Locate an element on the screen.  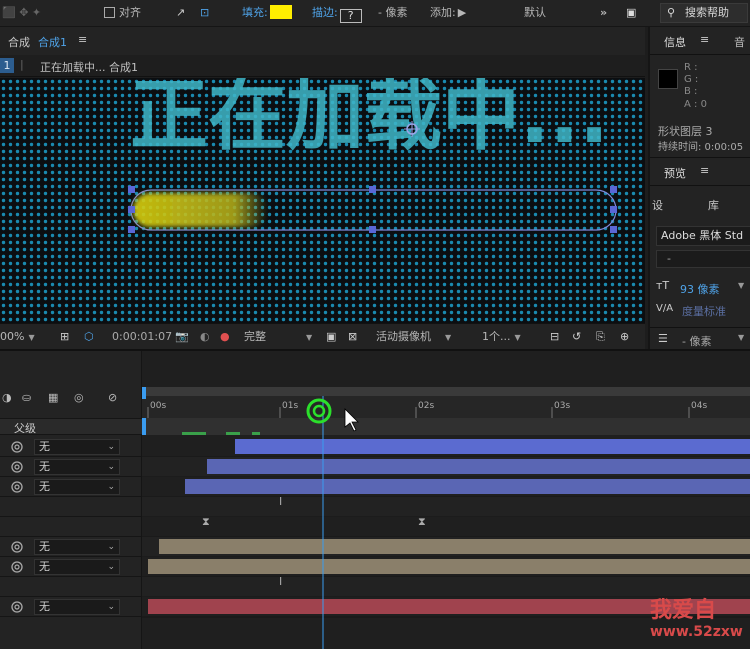
comp-panel-menu-icon: ≡ is located at coordinates (82, 39).